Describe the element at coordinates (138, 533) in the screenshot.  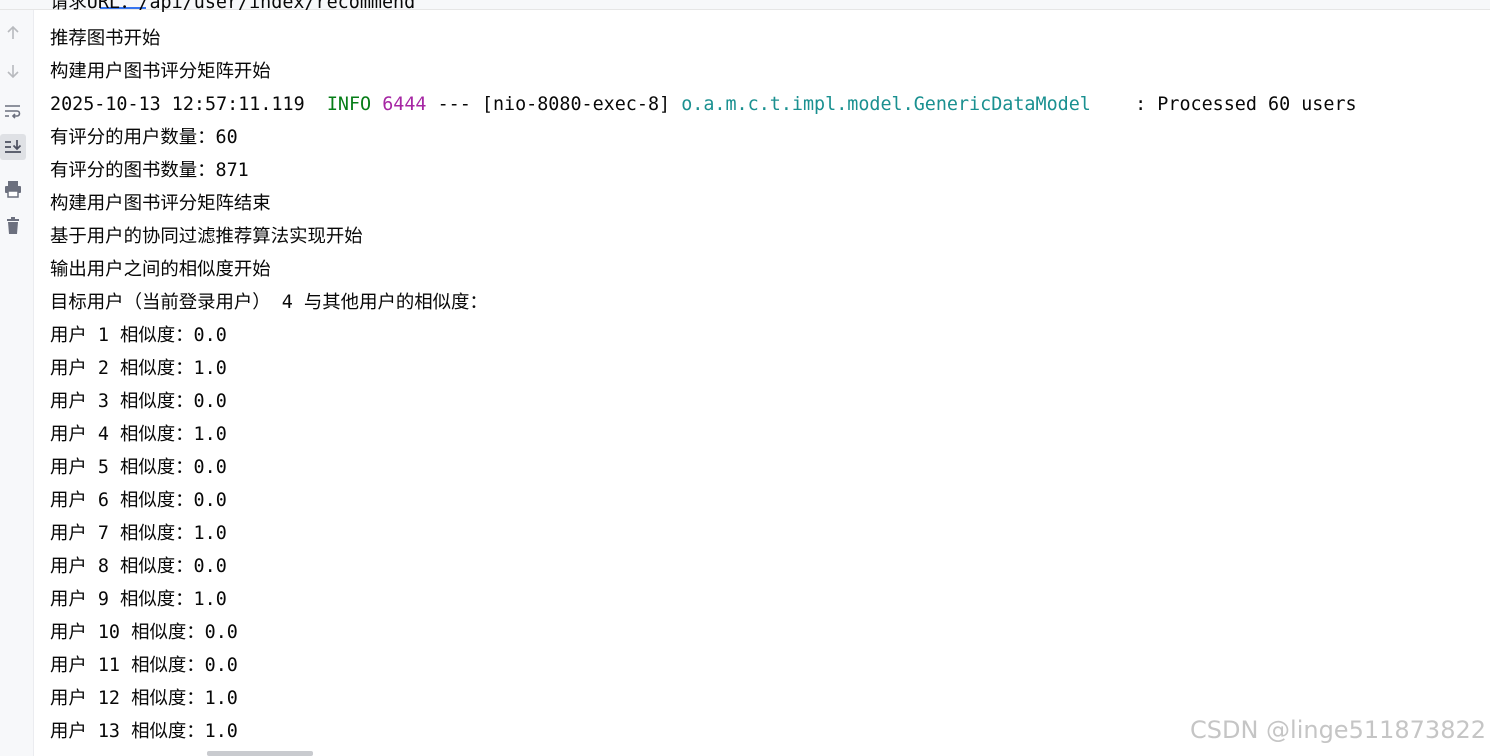
I see `console-line: 用户 7 相似度：1.0` at that location.